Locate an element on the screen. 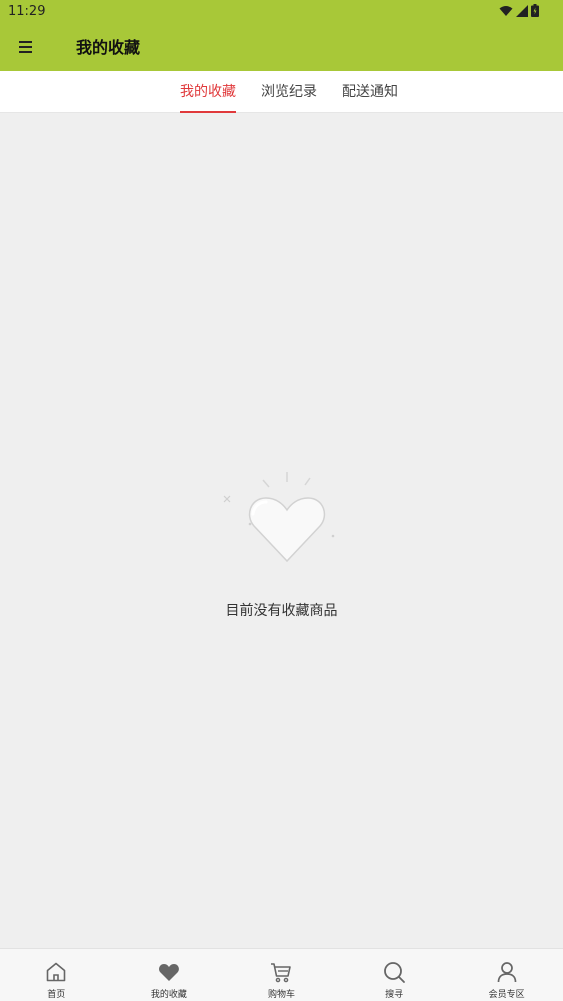  nav-label-cart: 购物车 is located at coordinates (281, 995).